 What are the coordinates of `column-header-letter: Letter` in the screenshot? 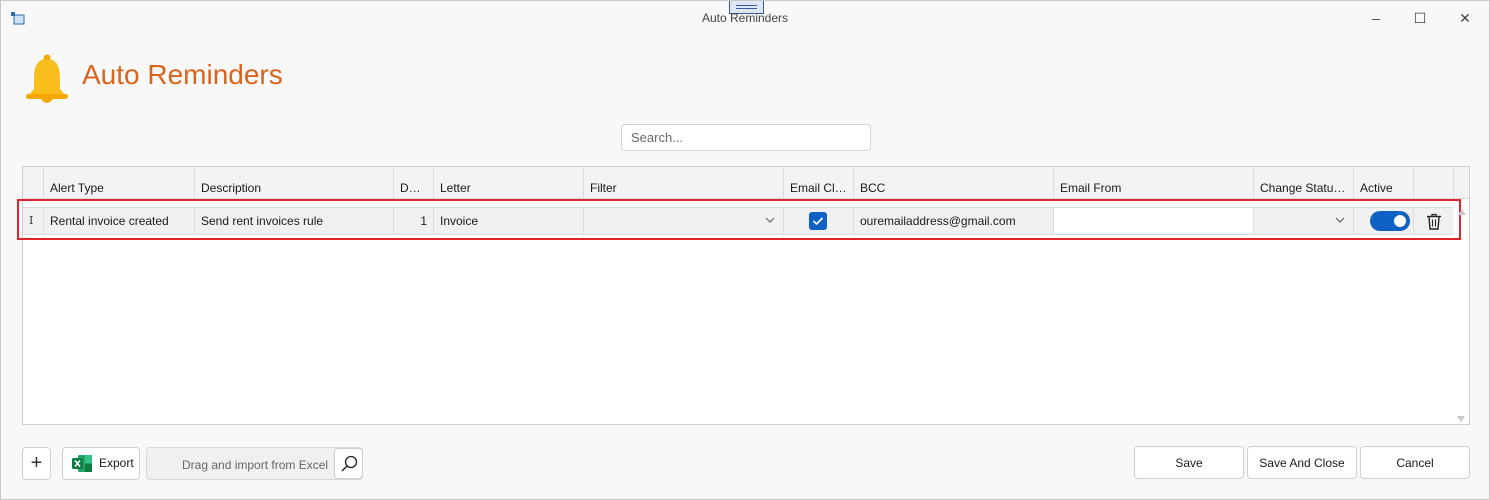 It's located at (508, 182).